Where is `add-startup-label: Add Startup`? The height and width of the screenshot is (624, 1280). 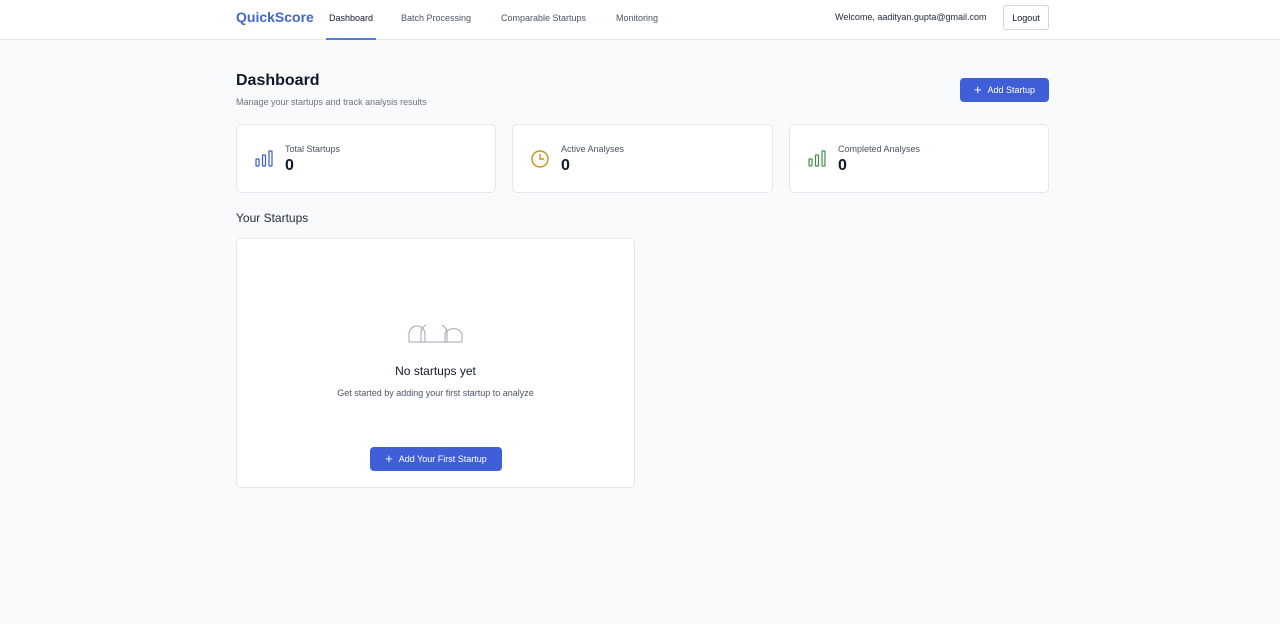 add-startup-label: Add Startup is located at coordinates (1011, 90).